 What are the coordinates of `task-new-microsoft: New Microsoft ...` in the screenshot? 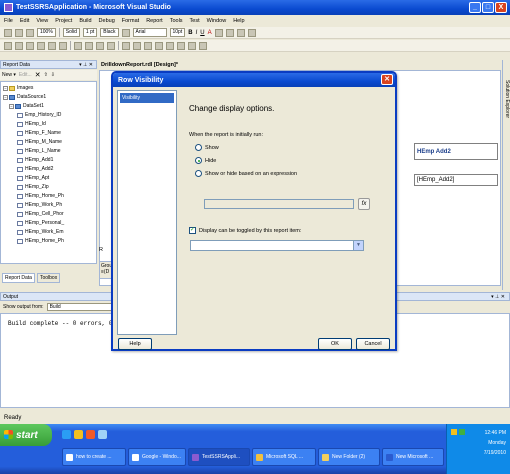 It's located at (413, 457).